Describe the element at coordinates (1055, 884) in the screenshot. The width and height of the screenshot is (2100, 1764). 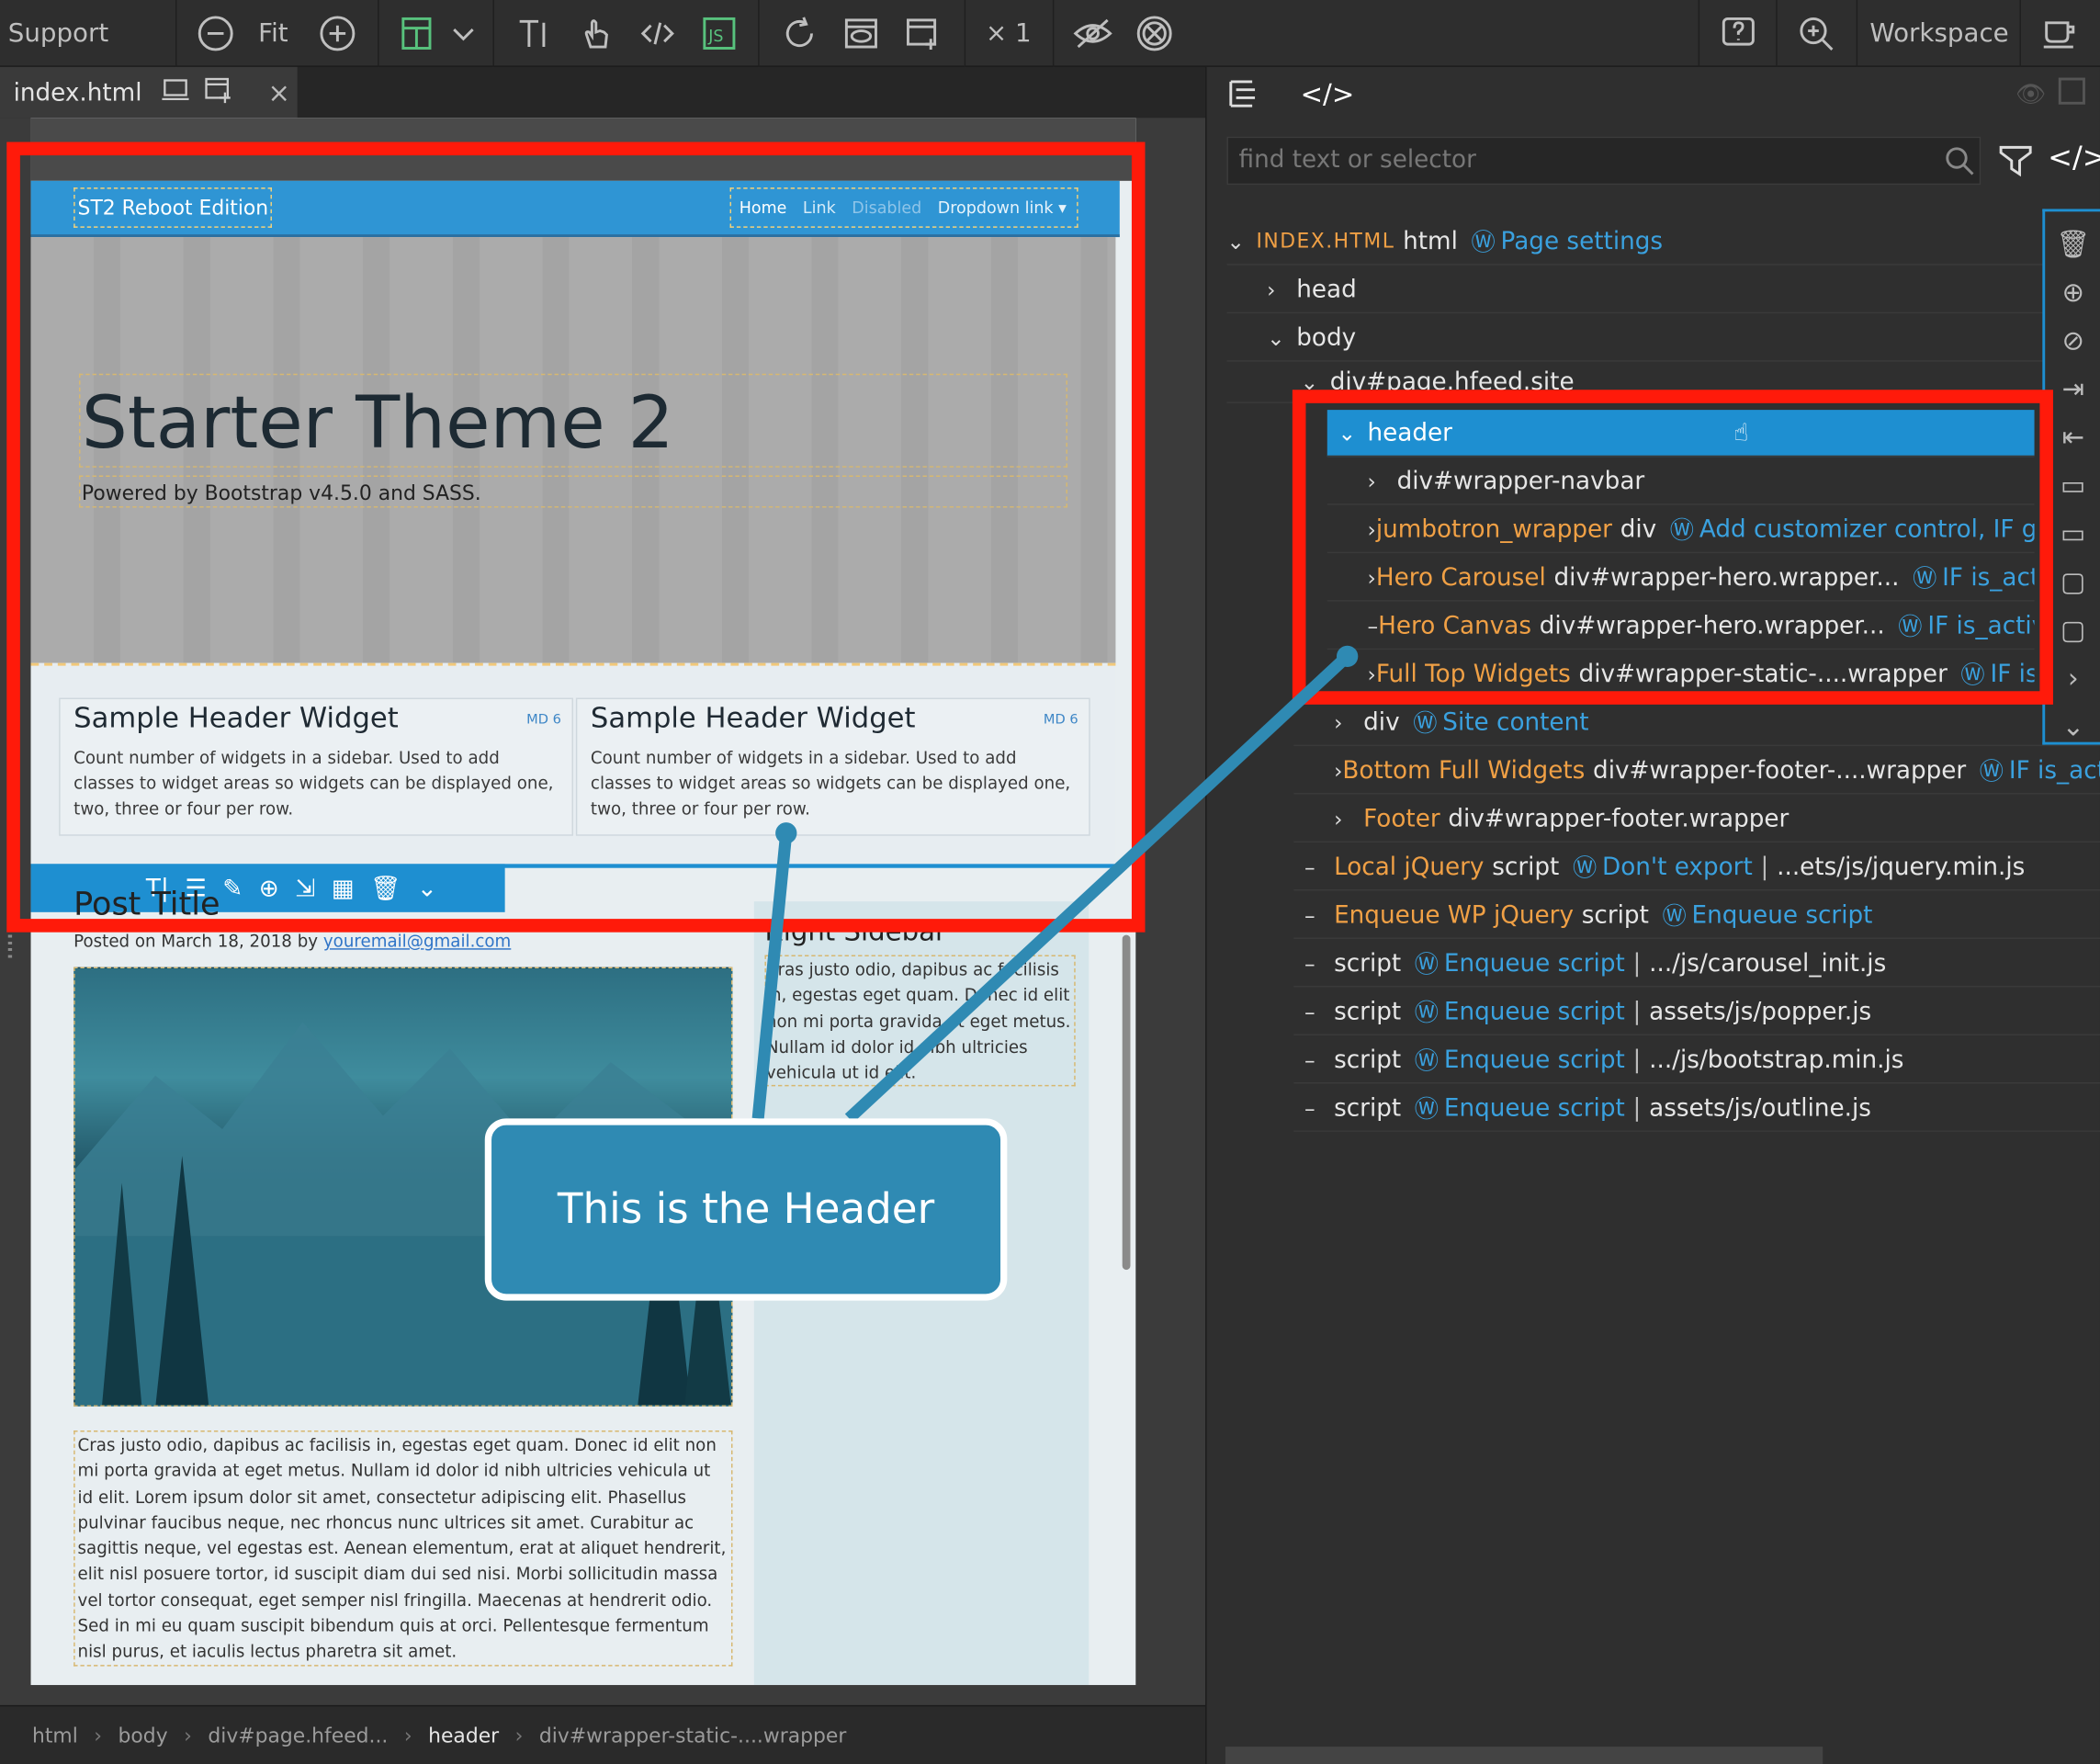
I see `callout-pointers` at that location.